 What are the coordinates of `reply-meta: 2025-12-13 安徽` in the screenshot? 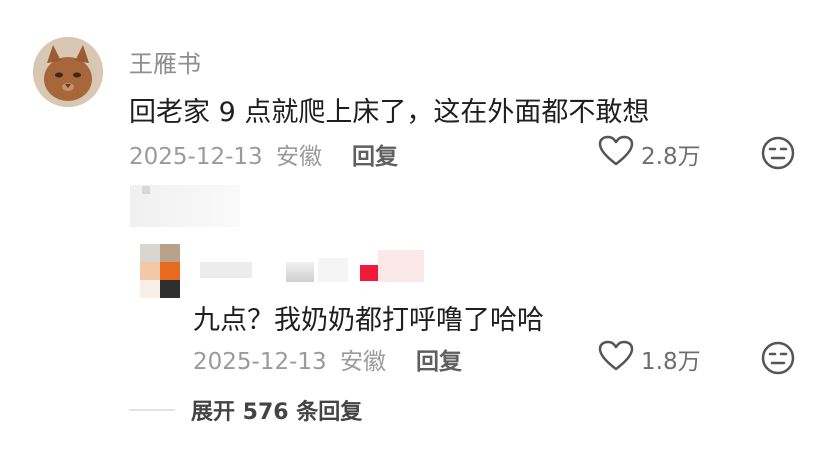 It's located at (289, 359).